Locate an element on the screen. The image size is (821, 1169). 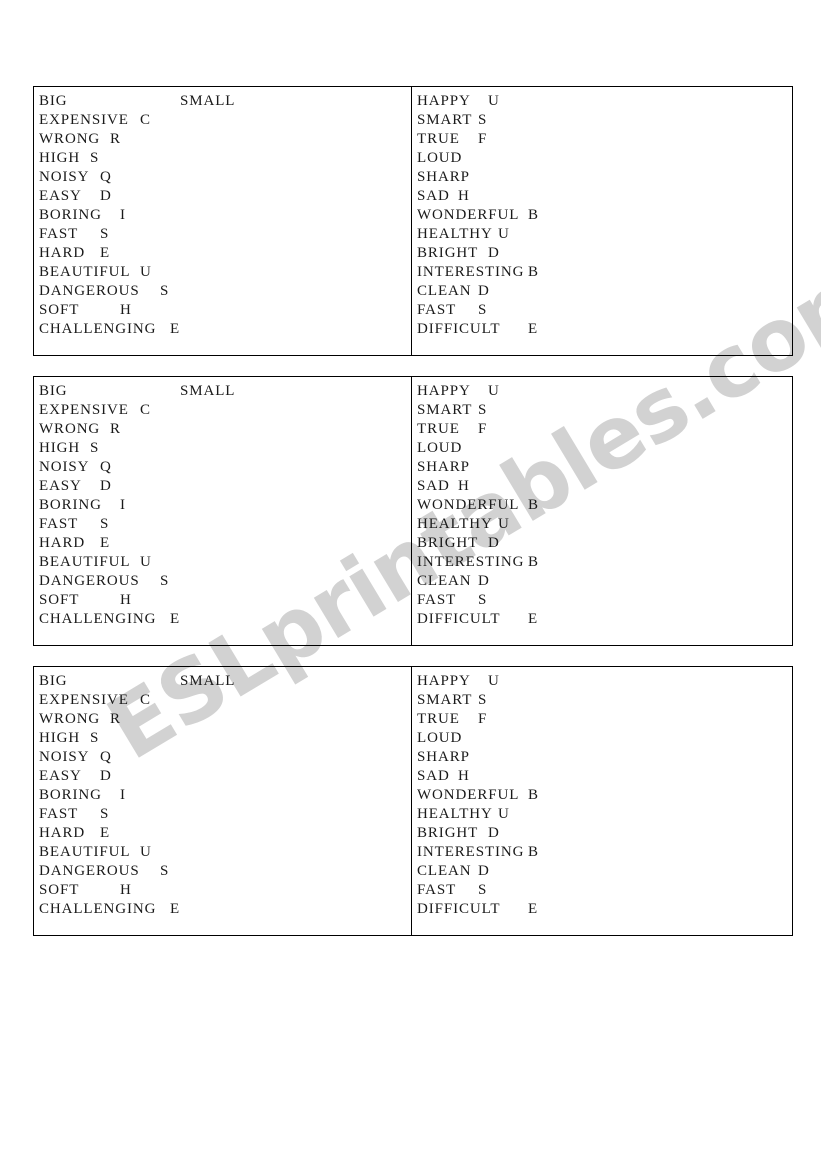
adjective-row: CLEAN D is located at coordinates (604, 871).